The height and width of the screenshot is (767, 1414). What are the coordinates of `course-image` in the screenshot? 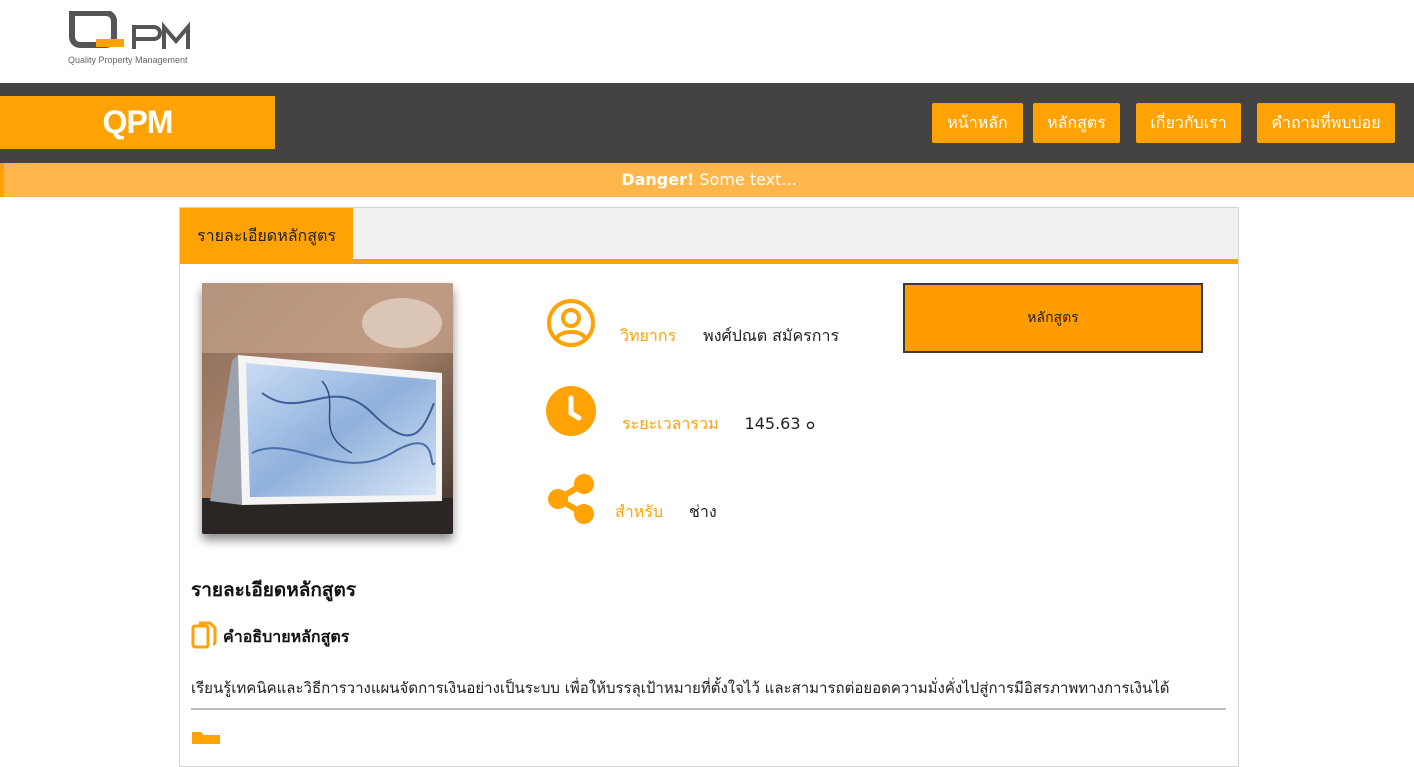 It's located at (327, 408).